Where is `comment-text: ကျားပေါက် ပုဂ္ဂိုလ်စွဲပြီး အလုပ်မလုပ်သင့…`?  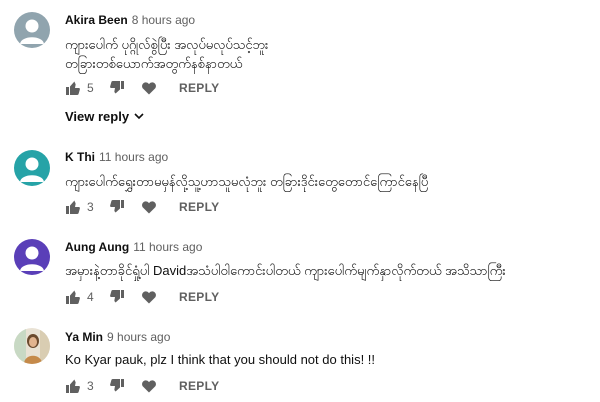 comment-text: ကျားပေါက် ပုဂ္ဂိုလ်စွဲပြီး အလုပ်မလုပ်သင့… is located at coordinates (166, 54).